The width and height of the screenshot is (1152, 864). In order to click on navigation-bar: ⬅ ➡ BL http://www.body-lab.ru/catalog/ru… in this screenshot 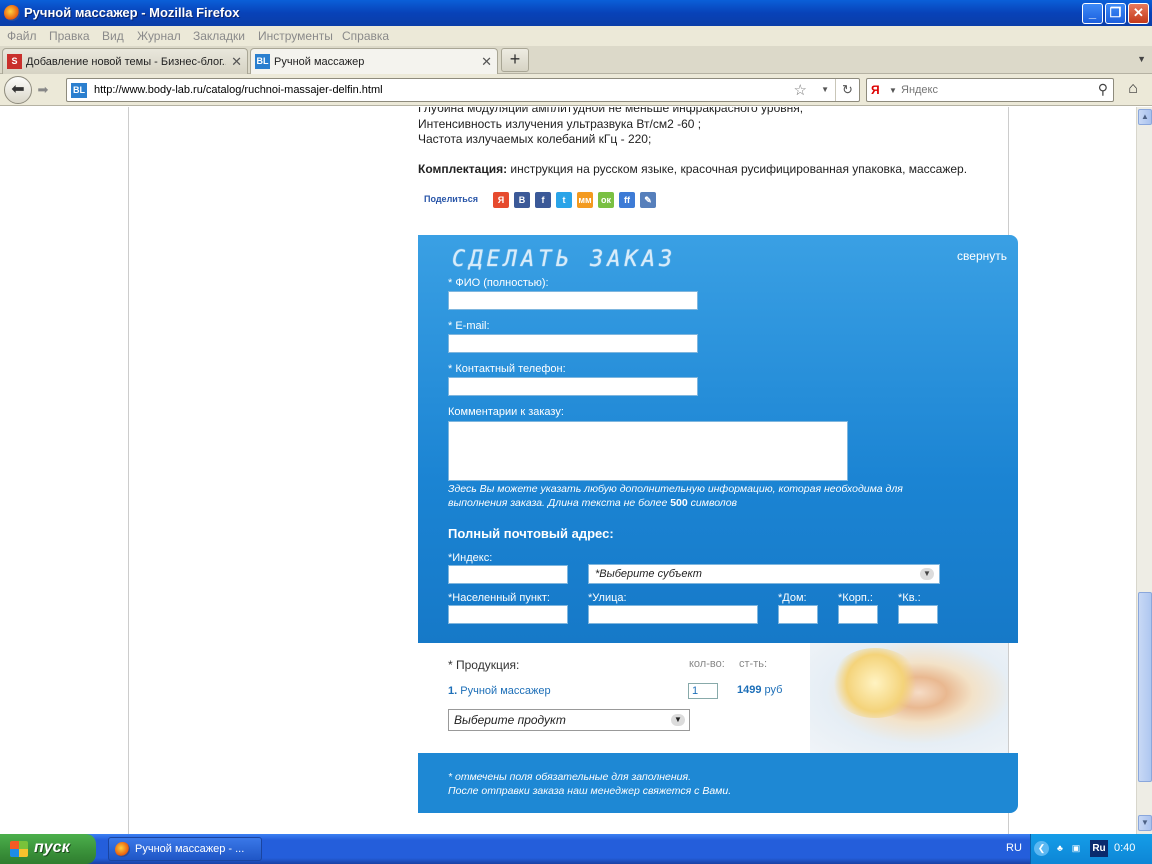, I will do `click(576, 90)`.